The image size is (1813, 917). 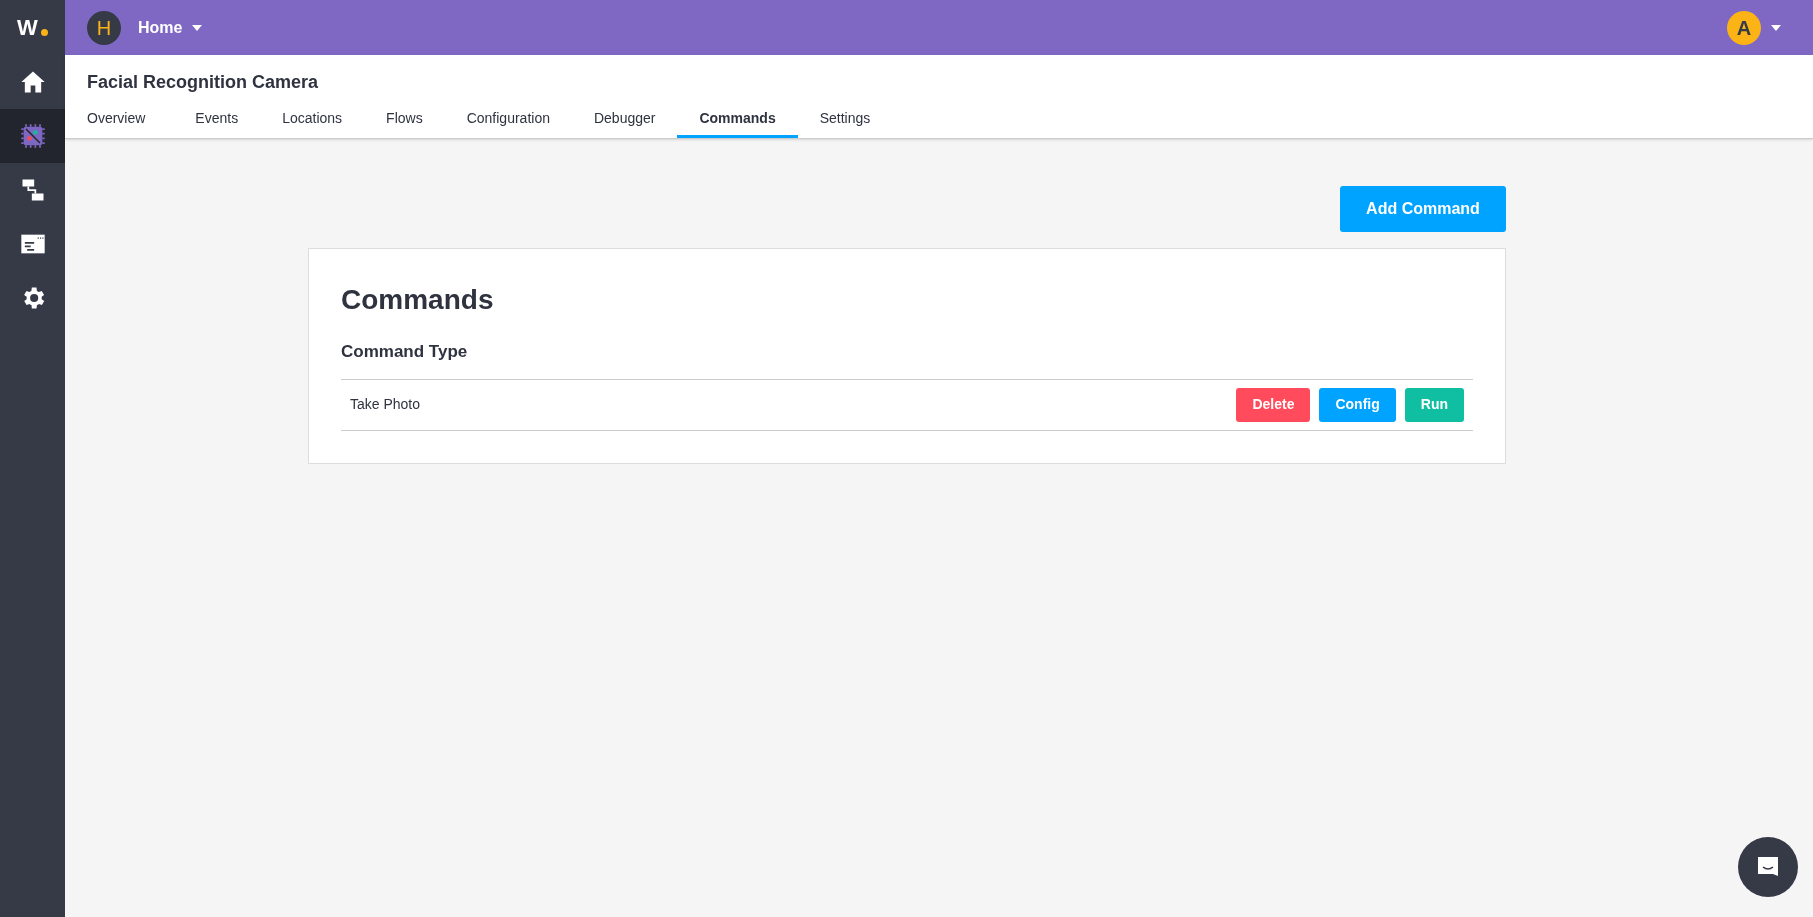 I want to click on chip-icon, so click(x=32, y=136).